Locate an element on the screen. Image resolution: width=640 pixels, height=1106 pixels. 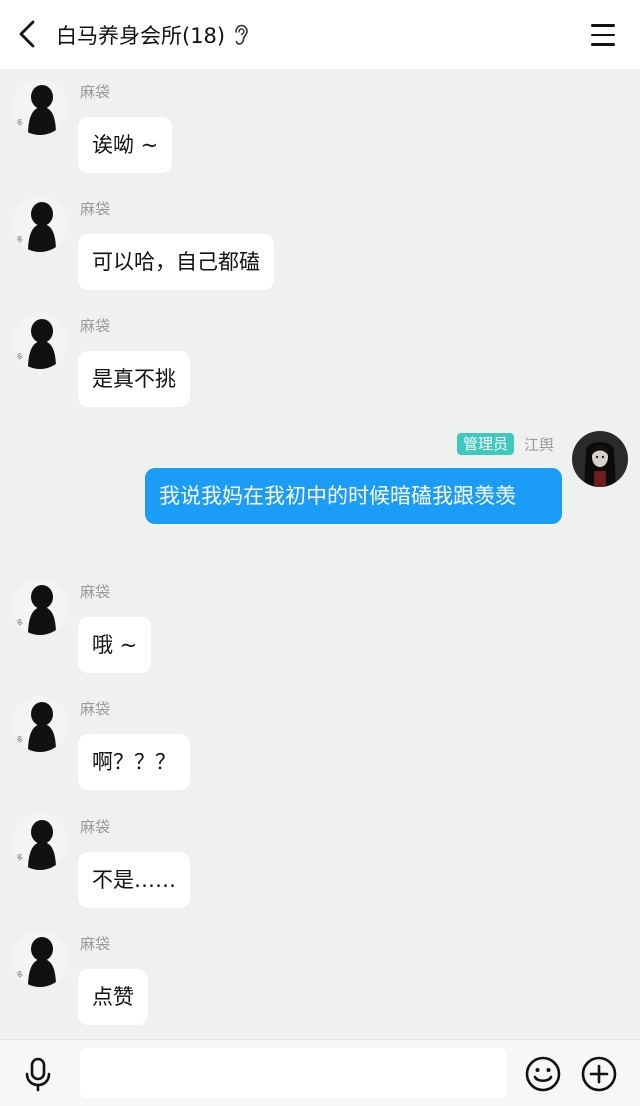
title-area: 白马养身会所(18) is located at coordinates (152, 35).